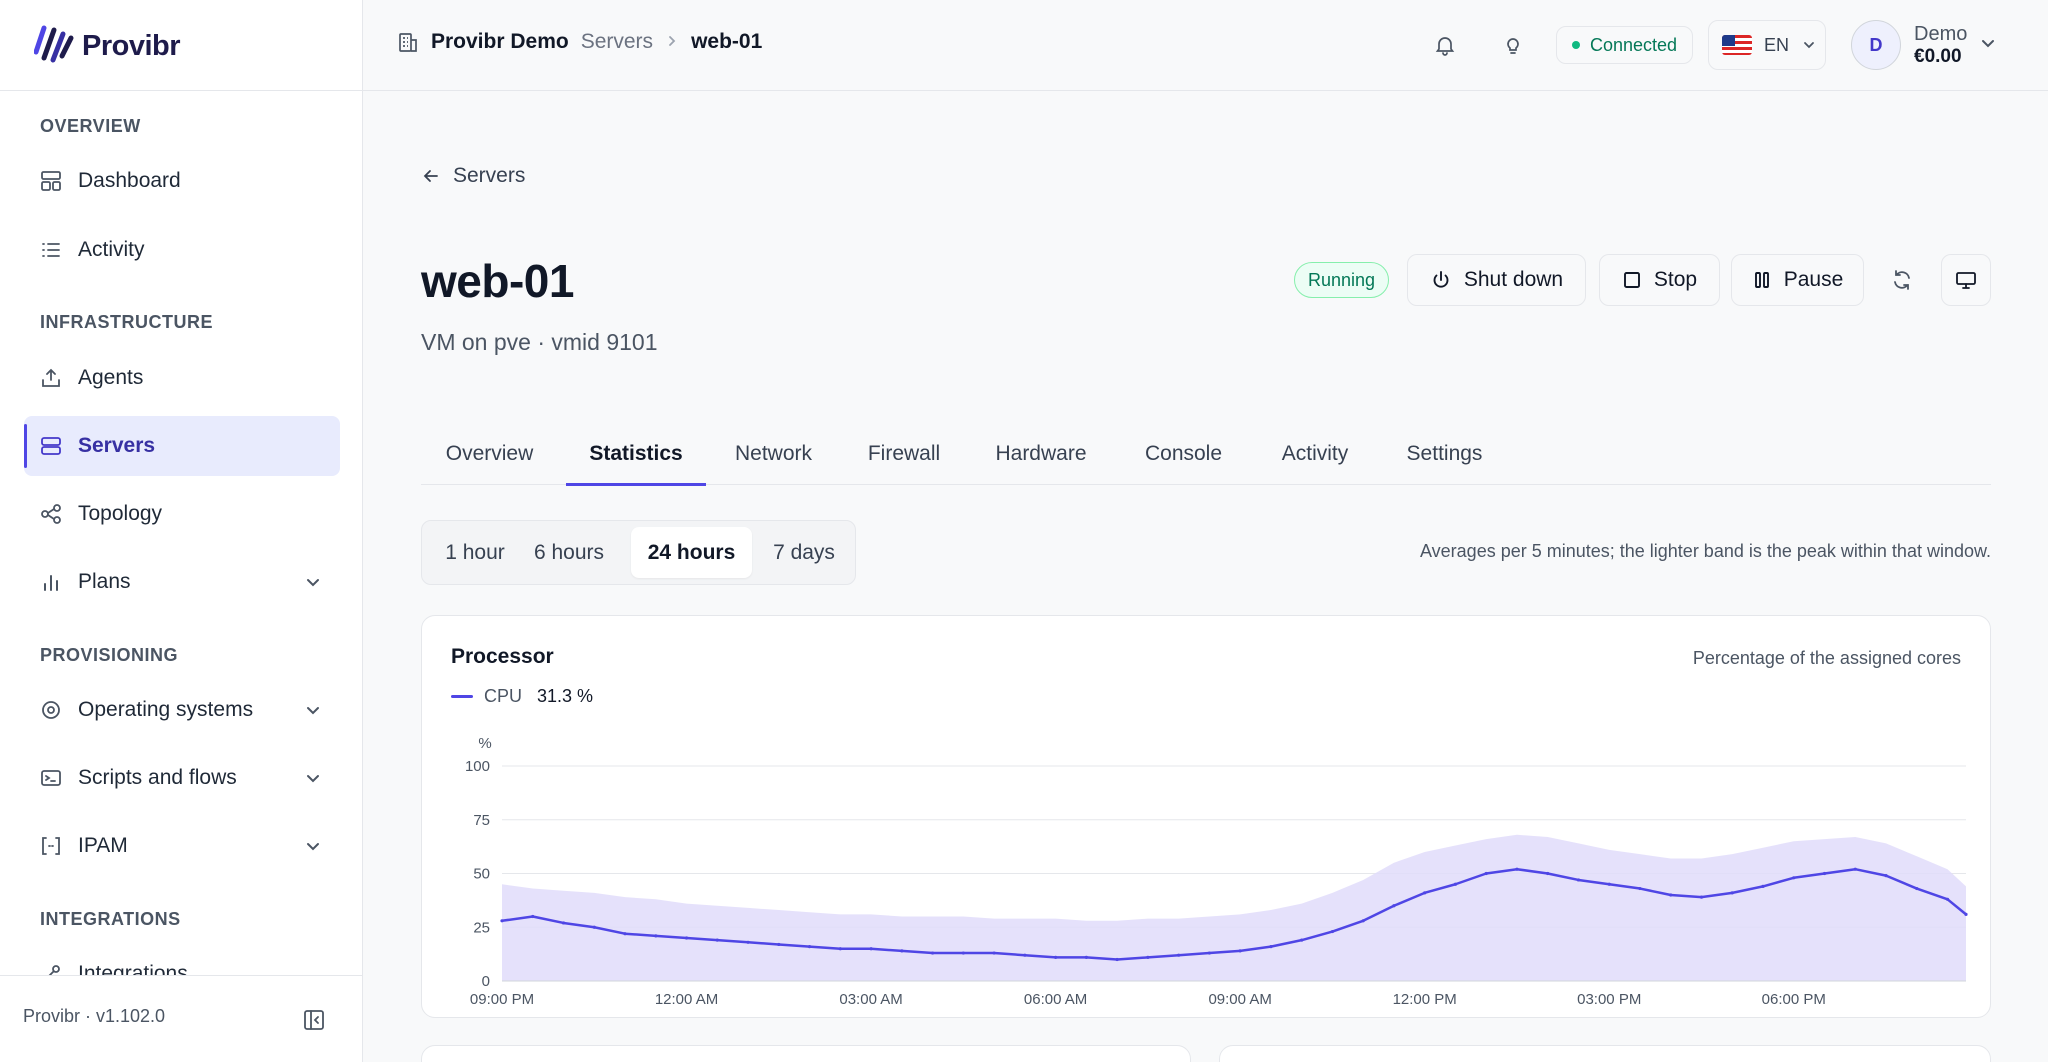  I want to click on sidebar-item-agents: Agents, so click(182, 378).